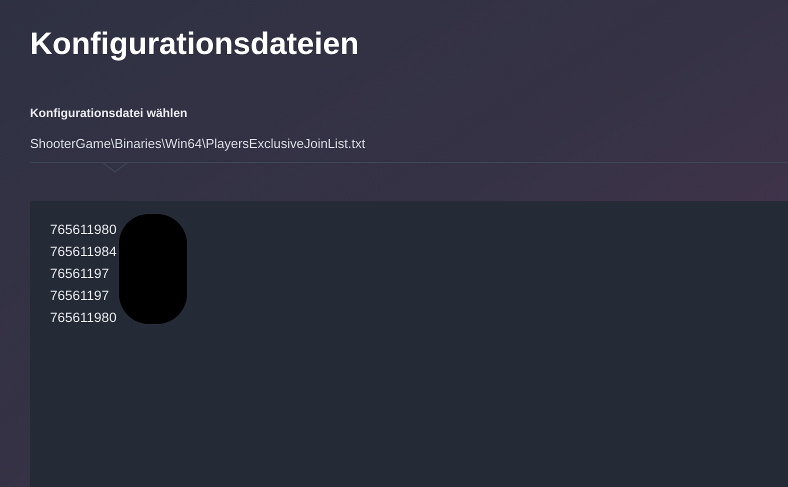  What do you see at coordinates (194, 44) in the screenshot?
I see `page-title: Konfigurationsdateien` at bounding box center [194, 44].